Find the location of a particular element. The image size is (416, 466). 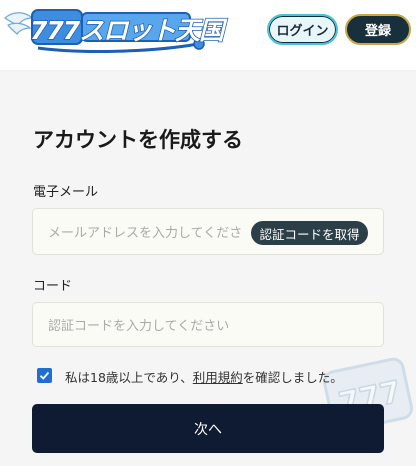

next-button: 次へ is located at coordinates (208, 428).